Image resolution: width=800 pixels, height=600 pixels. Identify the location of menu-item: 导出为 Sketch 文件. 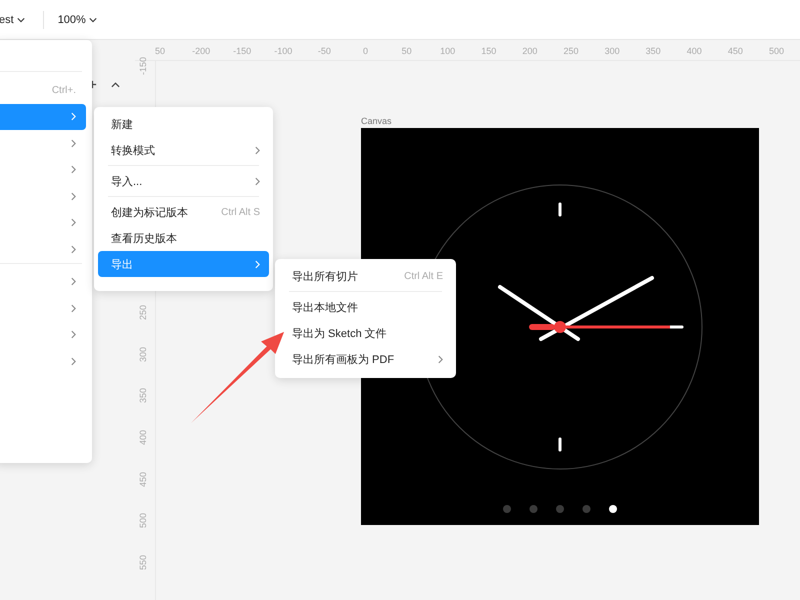
(365, 333).